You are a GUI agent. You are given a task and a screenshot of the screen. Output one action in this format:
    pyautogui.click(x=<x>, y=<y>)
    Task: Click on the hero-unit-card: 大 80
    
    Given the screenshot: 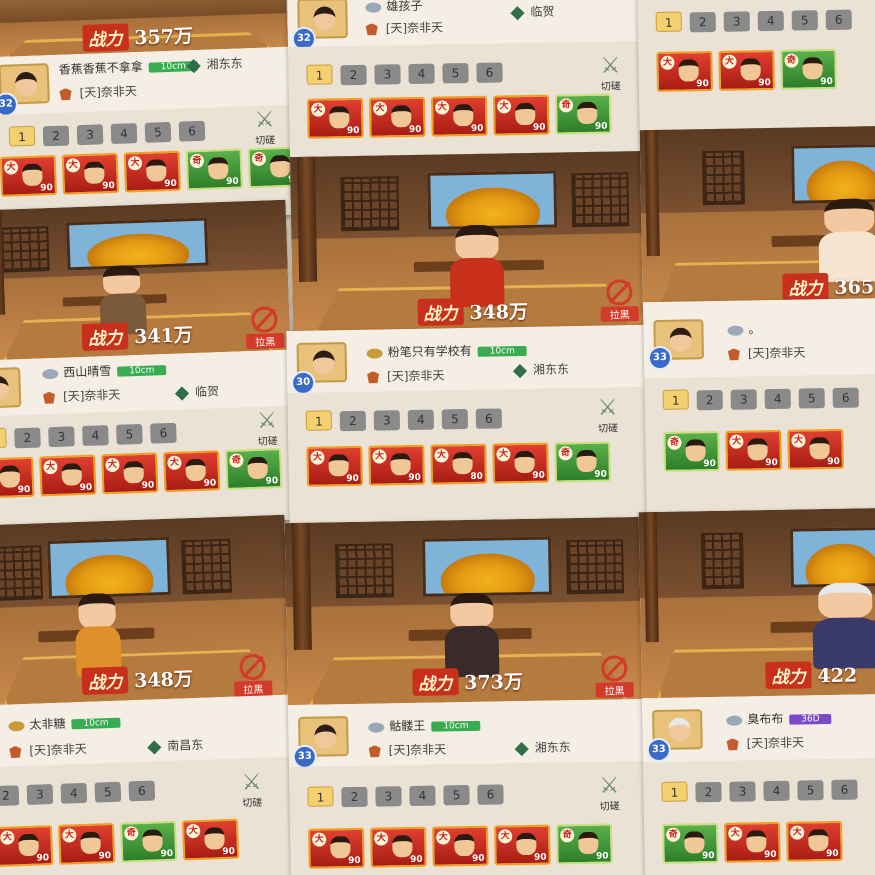 What is the action you would take?
    pyautogui.click(x=458, y=464)
    